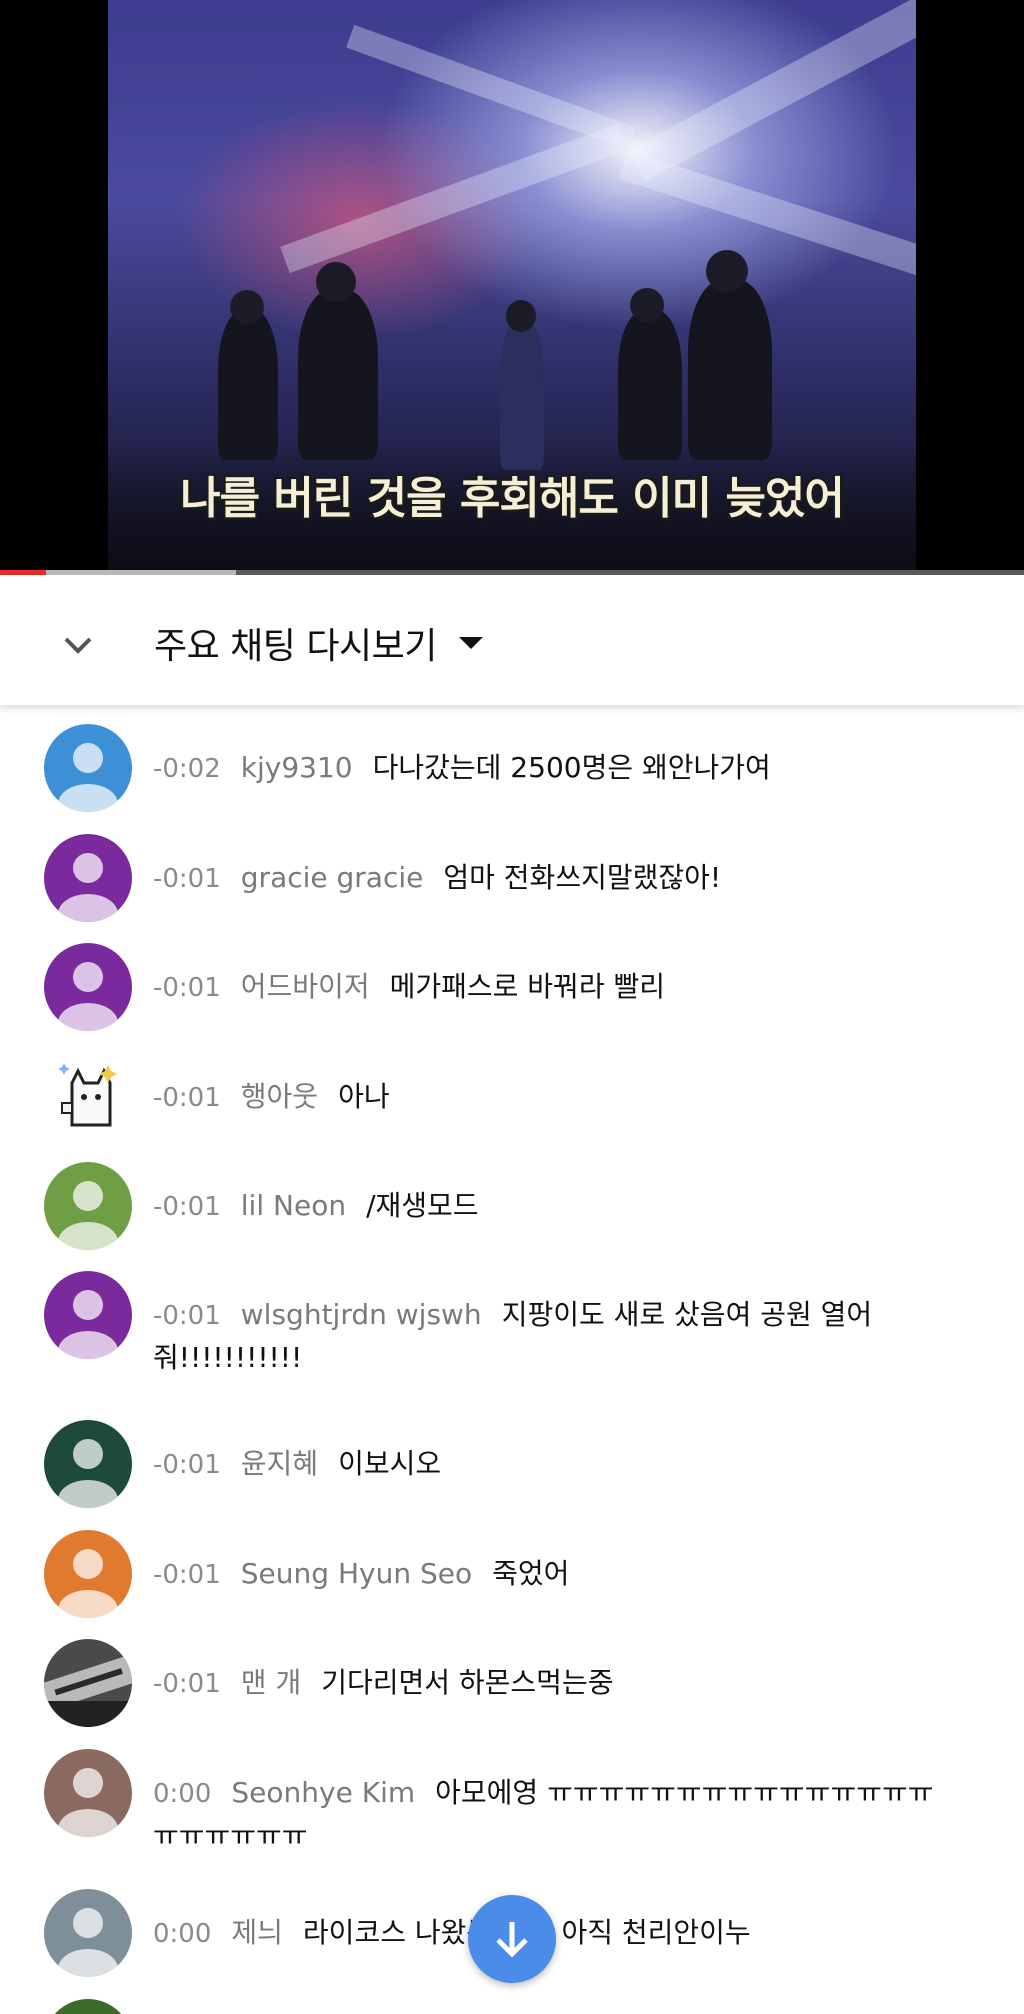 The width and height of the screenshot is (1024, 2014). I want to click on collapse-chat-button, so click(78, 645).